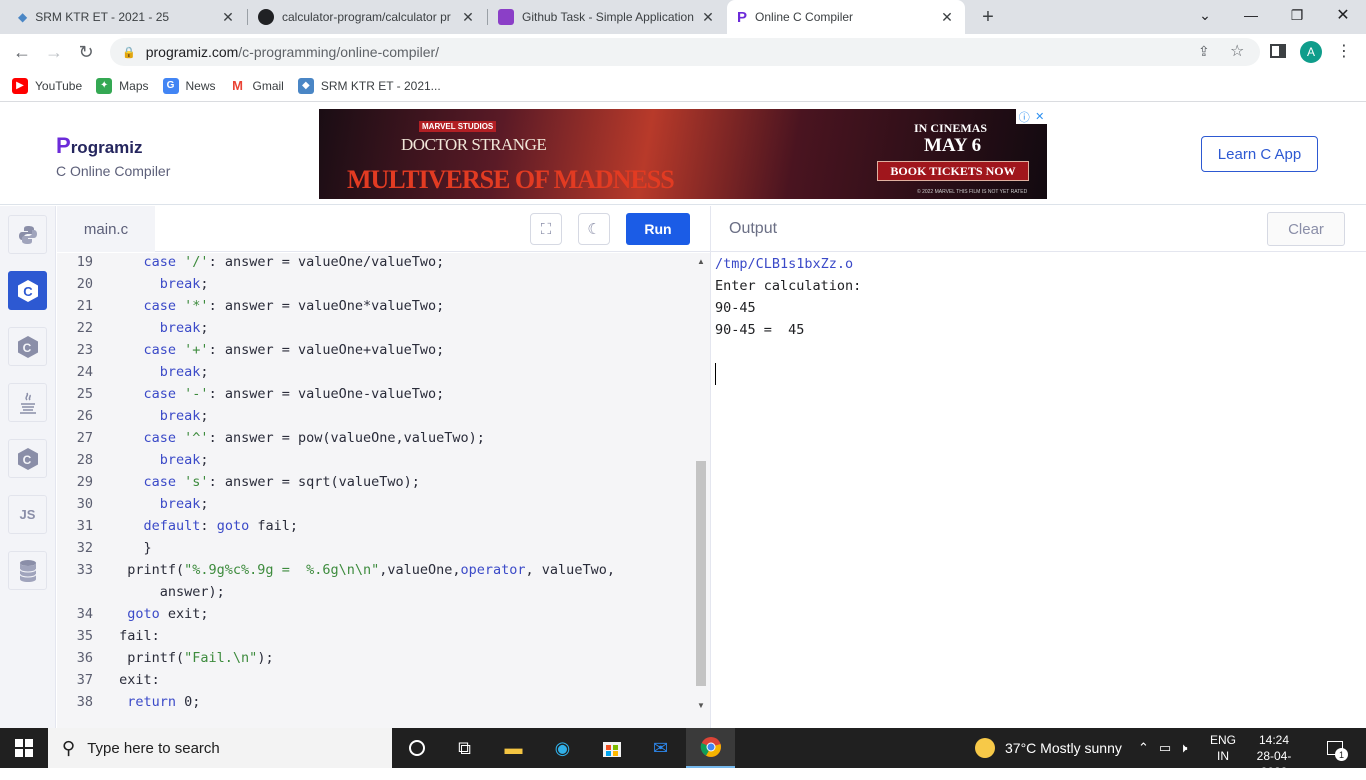 The image size is (1366, 780). What do you see at coordinates (220, 748) in the screenshot?
I see `taskbar-search-box: ⚲ Type here to search` at bounding box center [220, 748].